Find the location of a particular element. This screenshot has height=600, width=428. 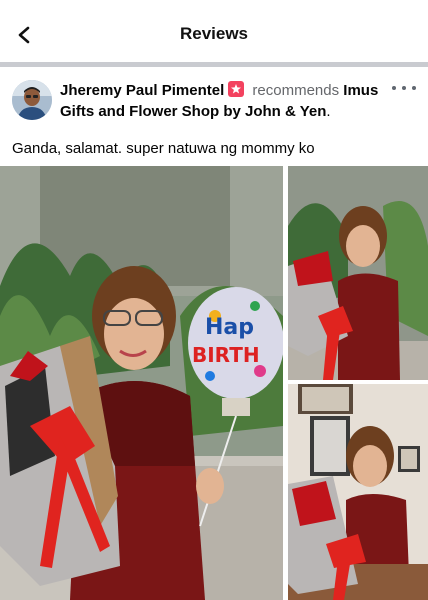

avatar-image is located at coordinates (32, 100).